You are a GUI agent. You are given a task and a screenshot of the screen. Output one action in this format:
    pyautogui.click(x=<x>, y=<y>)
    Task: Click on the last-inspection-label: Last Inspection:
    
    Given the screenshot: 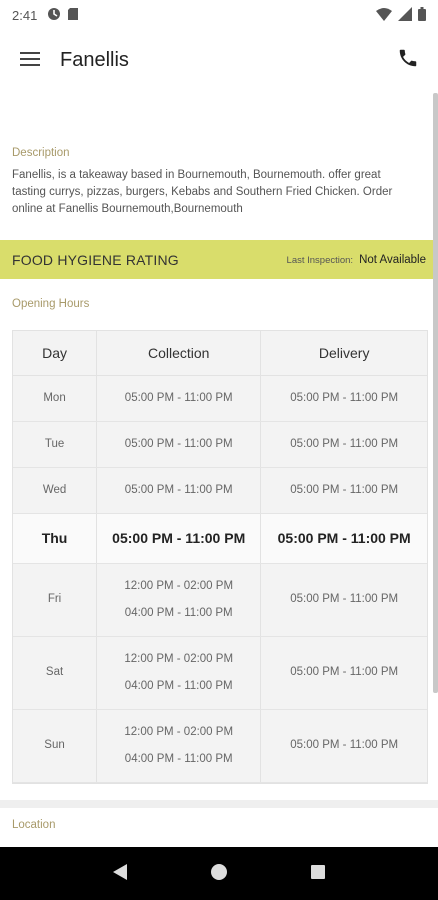 What is the action you would take?
    pyautogui.click(x=320, y=260)
    